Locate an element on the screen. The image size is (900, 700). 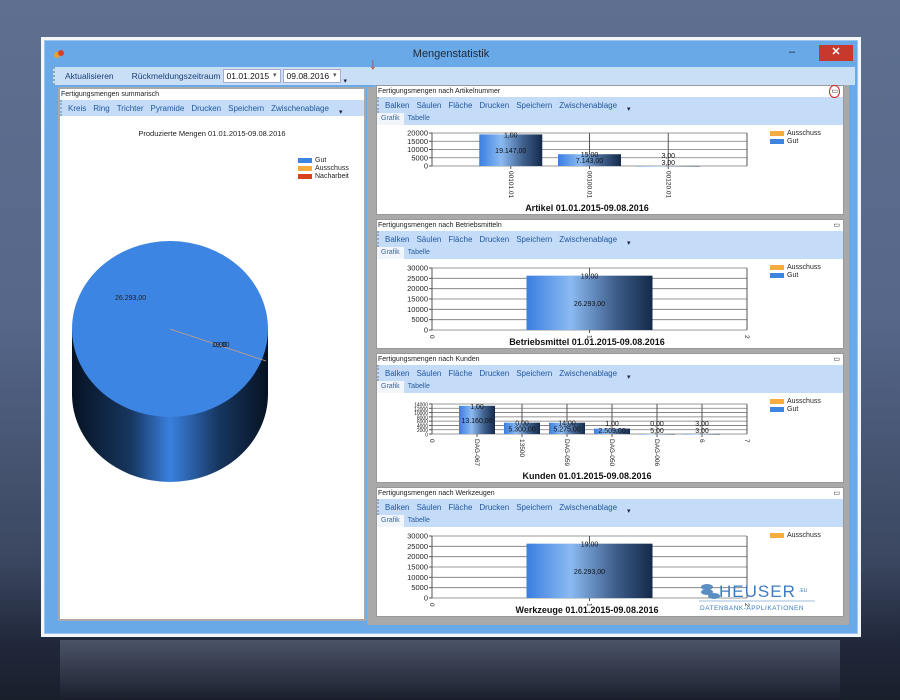
splitter is located at coordinates (371, 356).